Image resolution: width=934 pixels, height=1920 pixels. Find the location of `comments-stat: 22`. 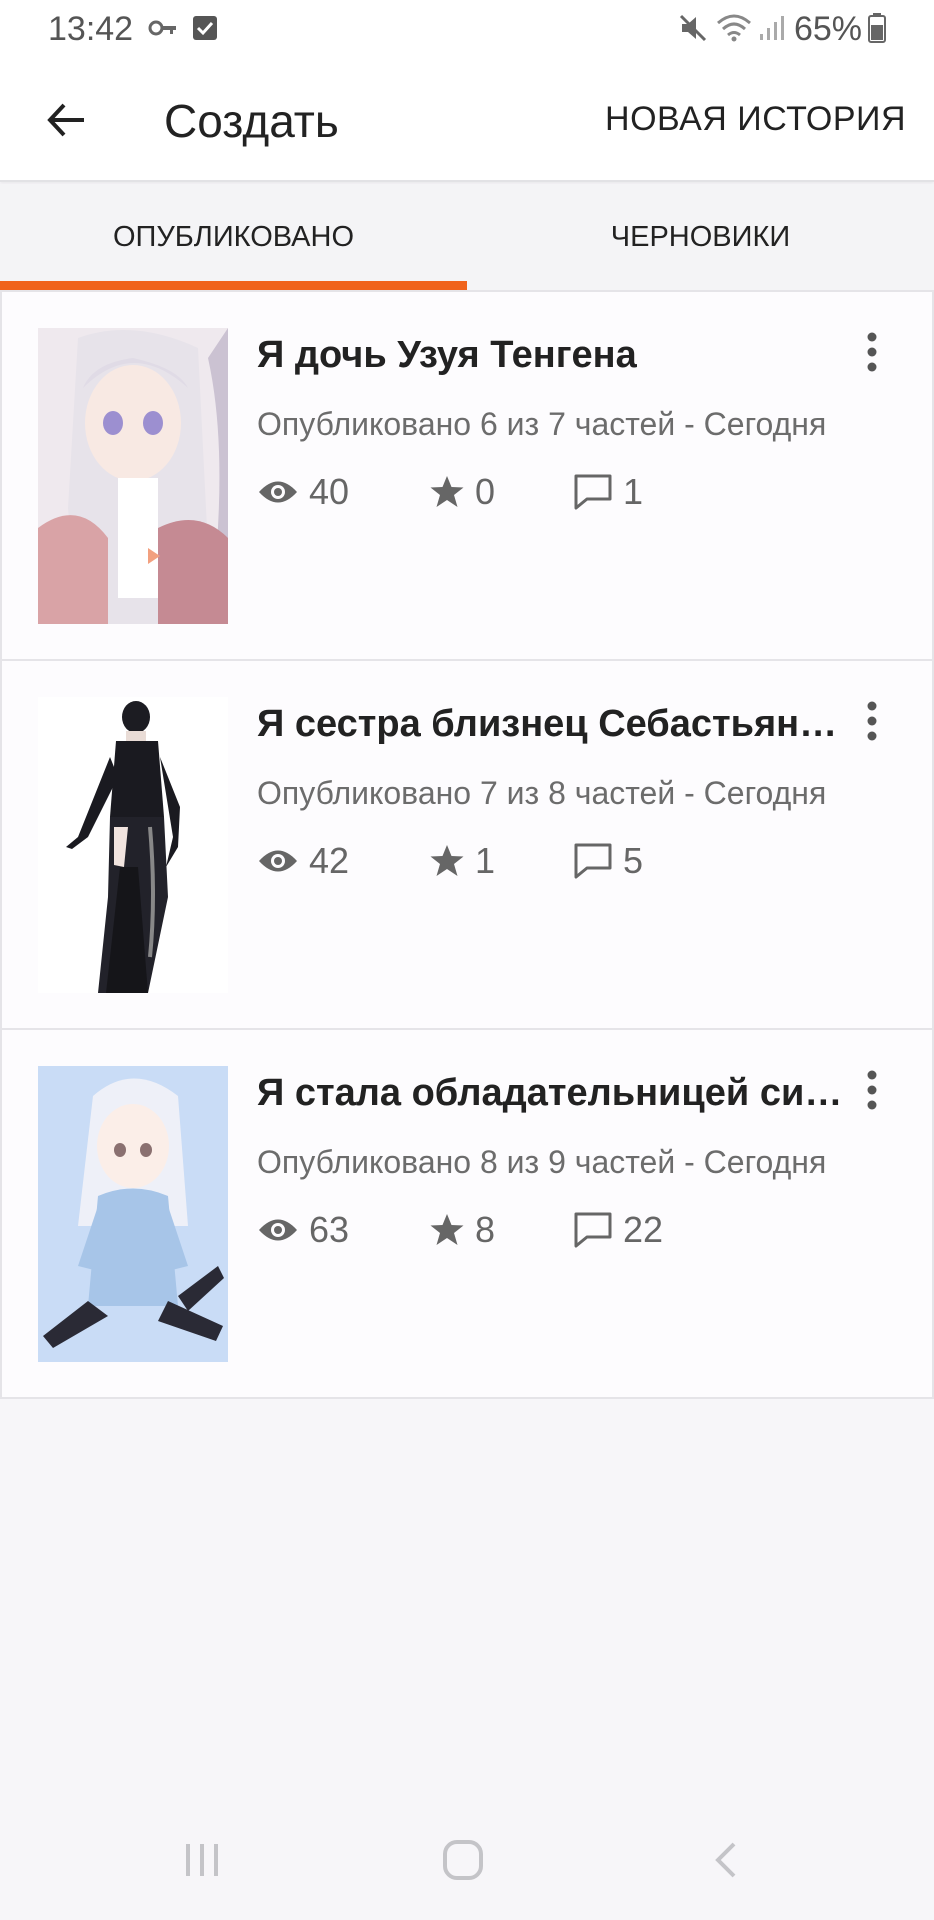

comments-stat: 22 is located at coordinates (618, 1230).